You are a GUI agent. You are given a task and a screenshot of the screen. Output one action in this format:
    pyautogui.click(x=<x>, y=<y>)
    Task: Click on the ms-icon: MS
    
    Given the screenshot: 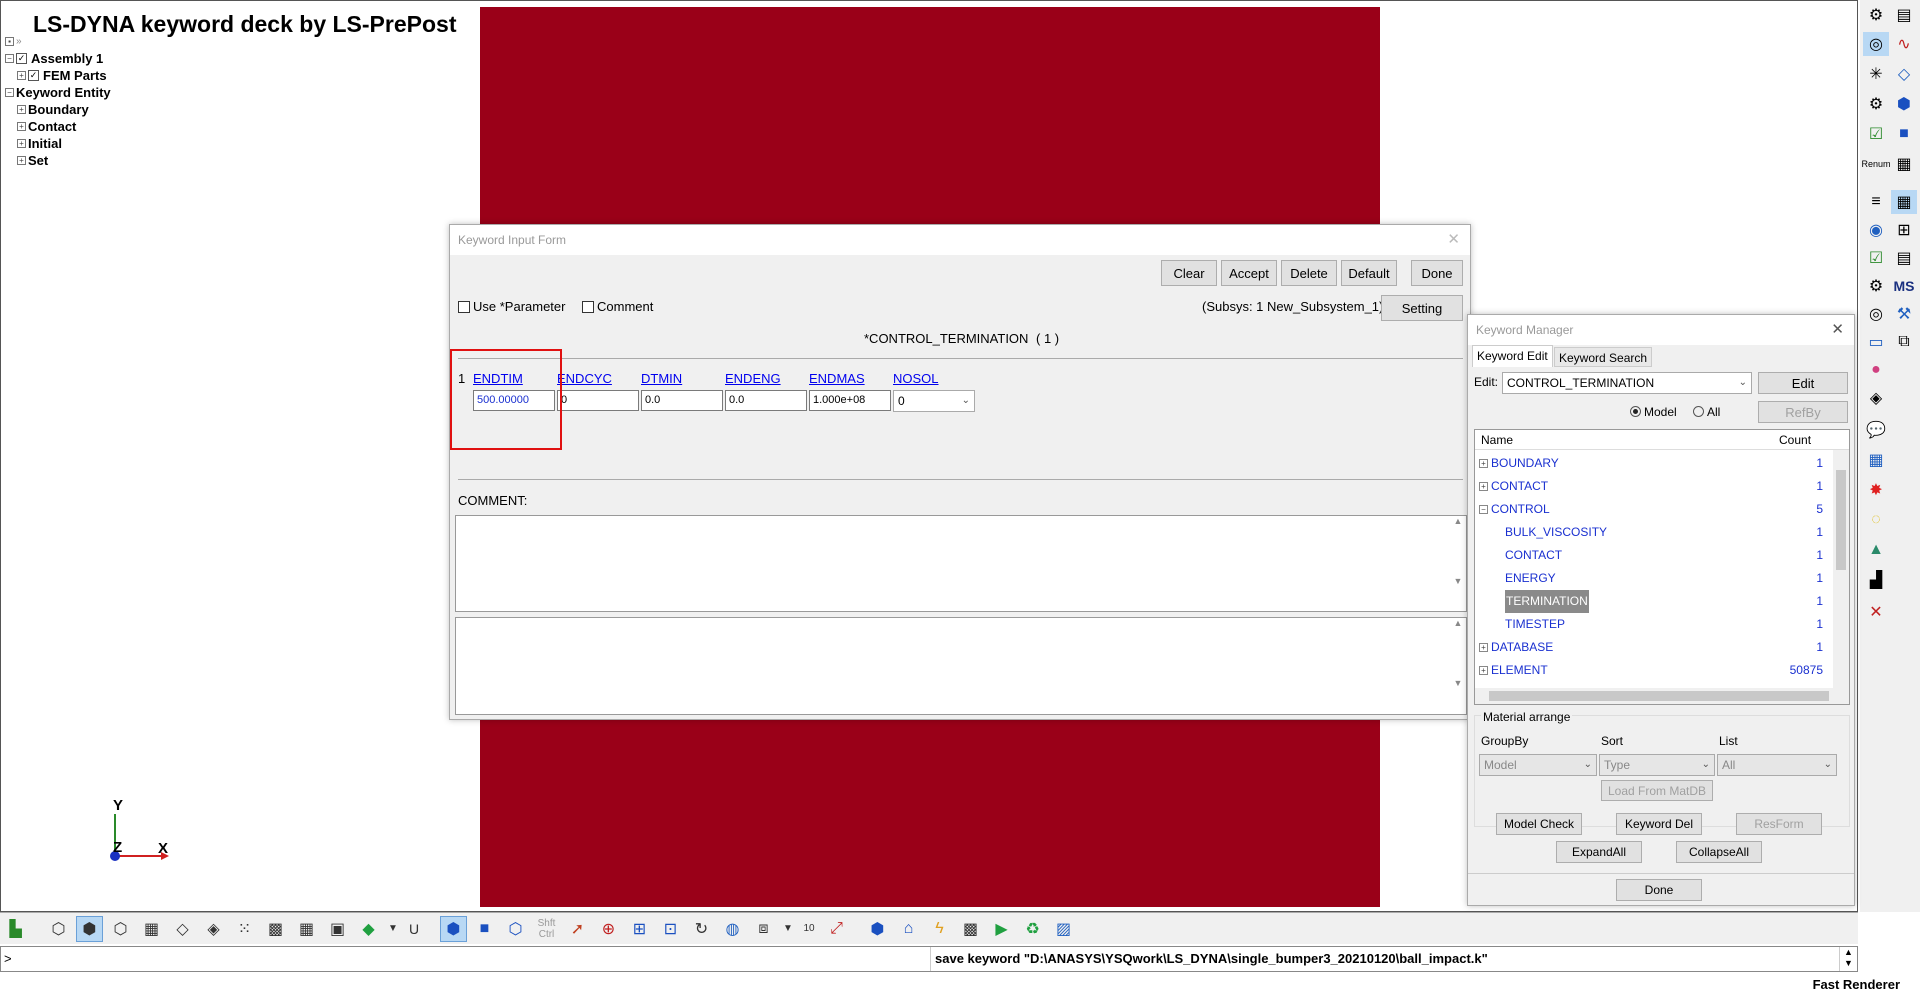 What is the action you would take?
    pyautogui.click(x=1904, y=286)
    